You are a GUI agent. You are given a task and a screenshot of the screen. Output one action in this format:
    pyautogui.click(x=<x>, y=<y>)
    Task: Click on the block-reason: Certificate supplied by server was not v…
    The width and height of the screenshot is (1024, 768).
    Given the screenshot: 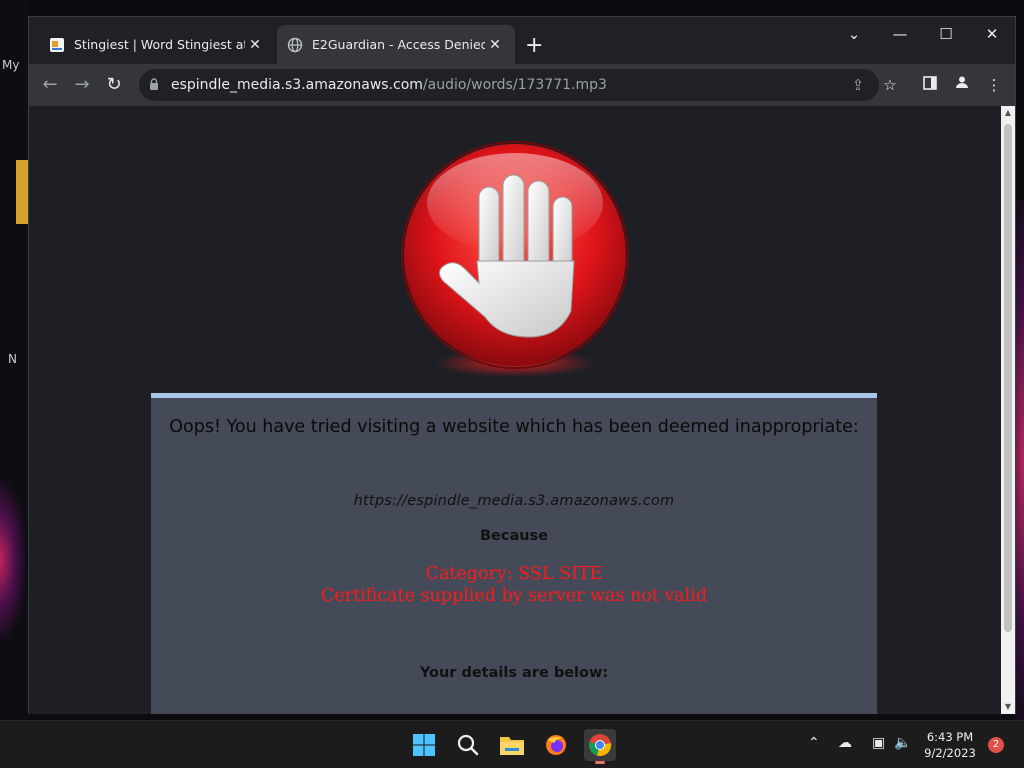 What is the action you would take?
    pyautogui.click(x=514, y=596)
    